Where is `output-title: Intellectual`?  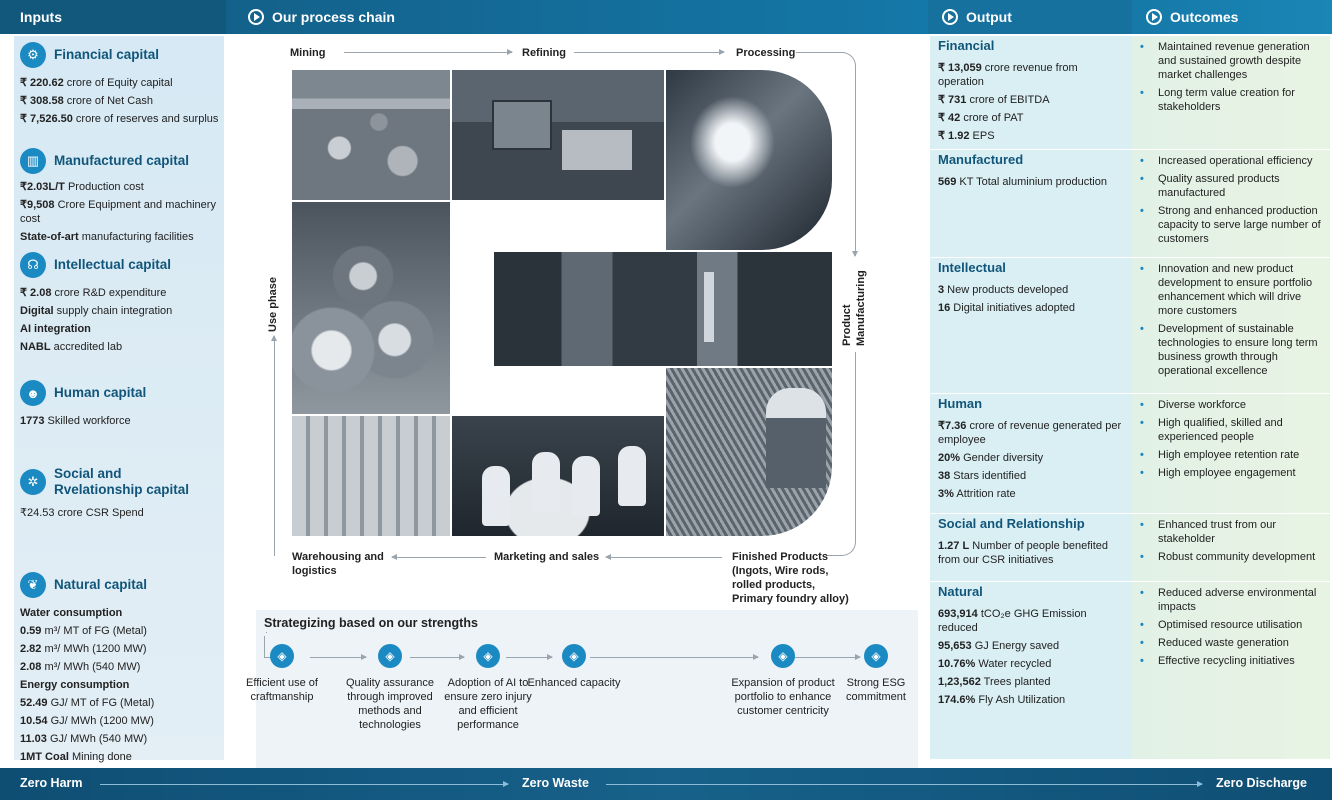 output-title: Intellectual is located at coordinates (972, 267).